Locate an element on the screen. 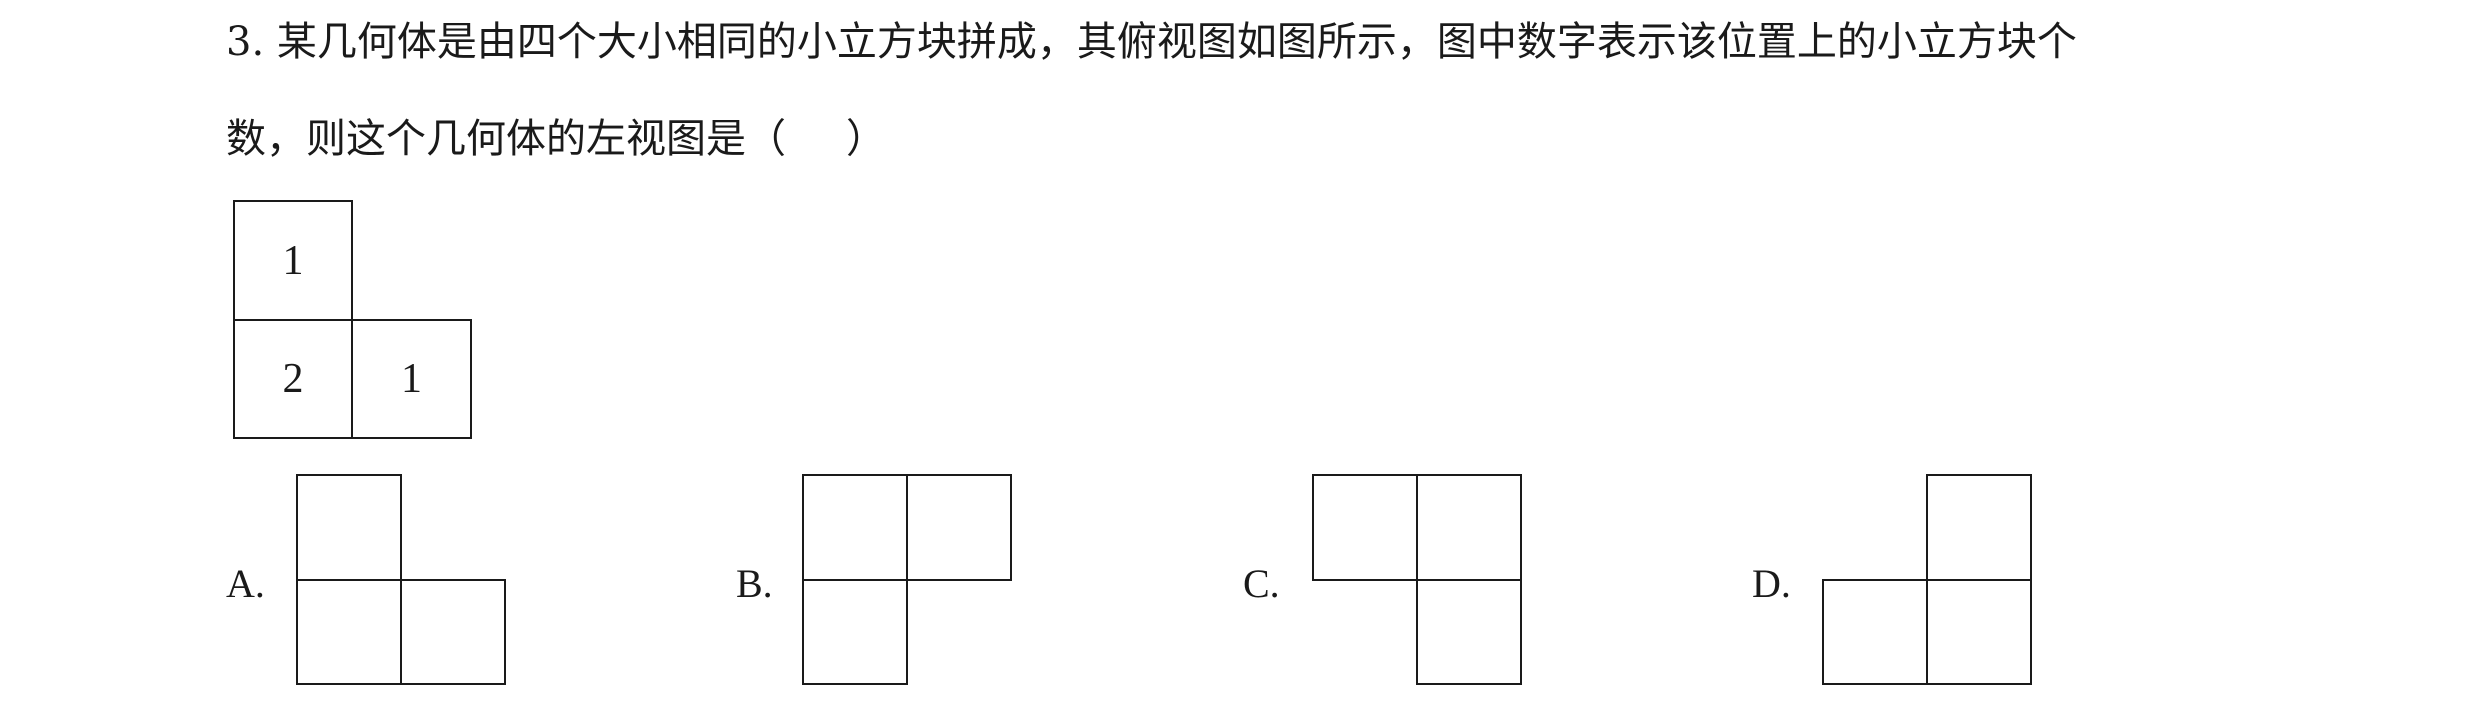 This screenshot has width=2480, height=706. option-b-square-top-right is located at coordinates (959, 527).